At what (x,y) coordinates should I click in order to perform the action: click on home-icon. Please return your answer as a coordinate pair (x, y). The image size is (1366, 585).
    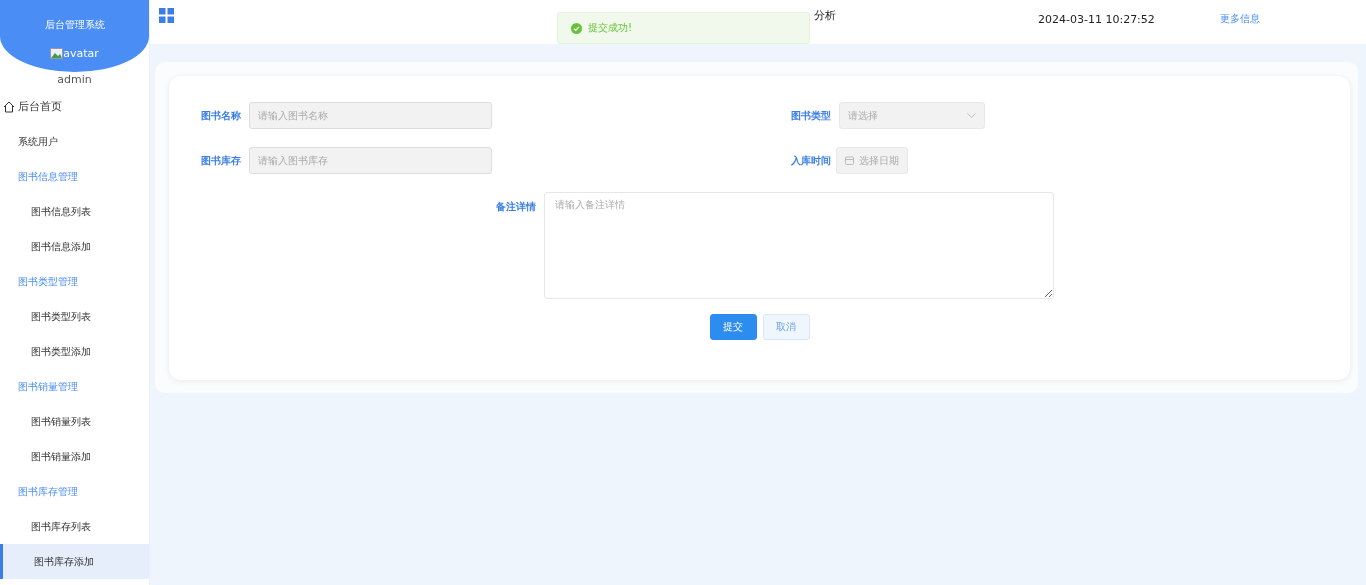
    Looking at the image, I should click on (9, 106).